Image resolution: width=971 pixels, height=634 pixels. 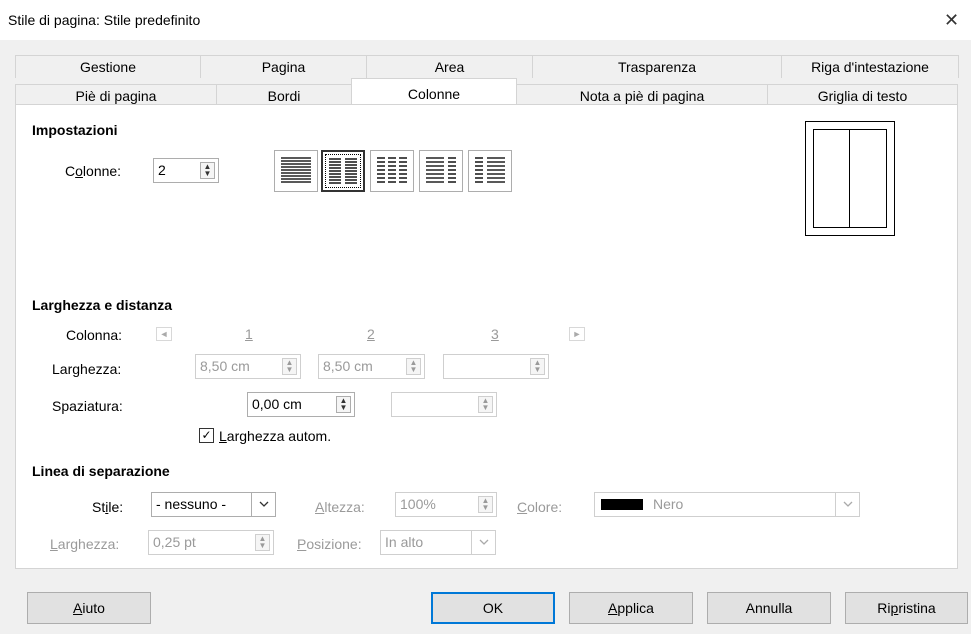 What do you see at coordinates (102, 305) in the screenshot?
I see `larghezza-distanza-heading: Larghezza e distanza` at bounding box center [102, 305].